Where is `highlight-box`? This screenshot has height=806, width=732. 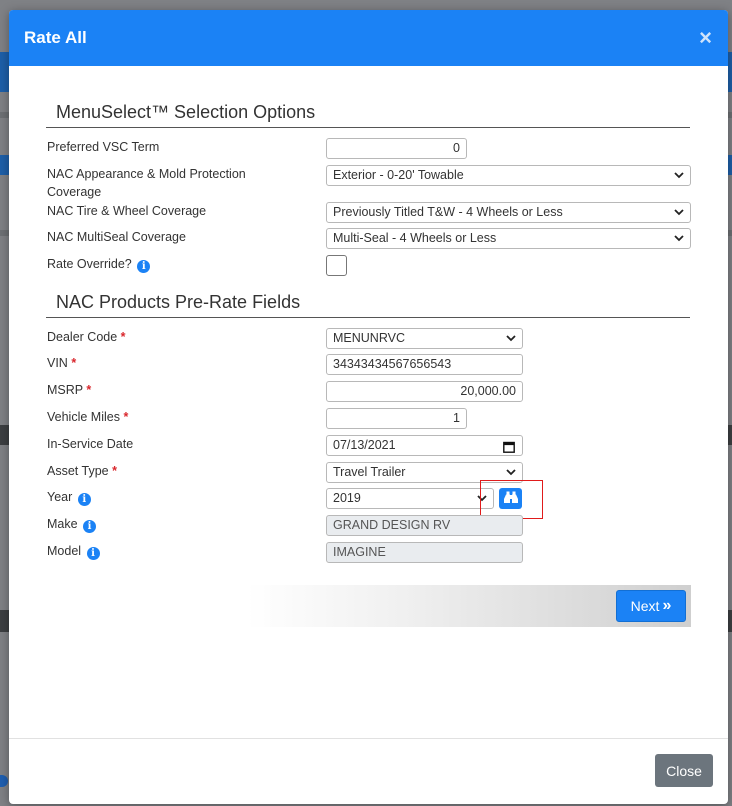 highlight-box is located at coordinates (511, 499).